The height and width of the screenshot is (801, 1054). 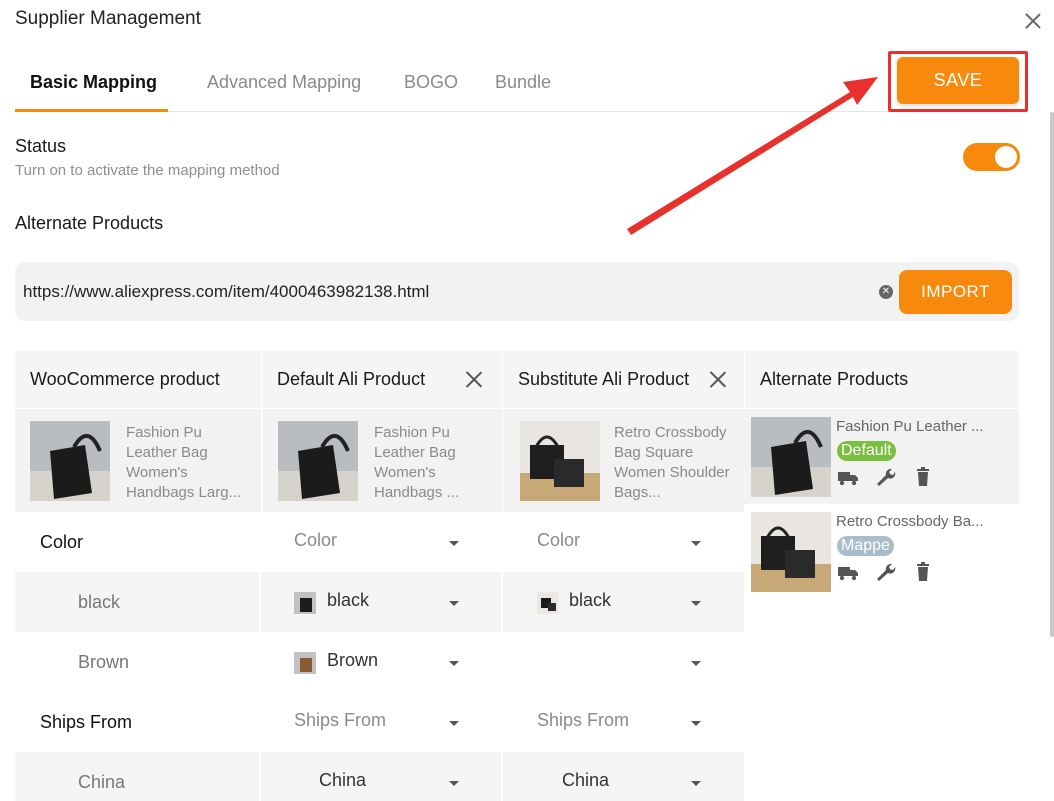 I want to click on substitute-ships-from-value: Ships From, so click(x=583, y=720).